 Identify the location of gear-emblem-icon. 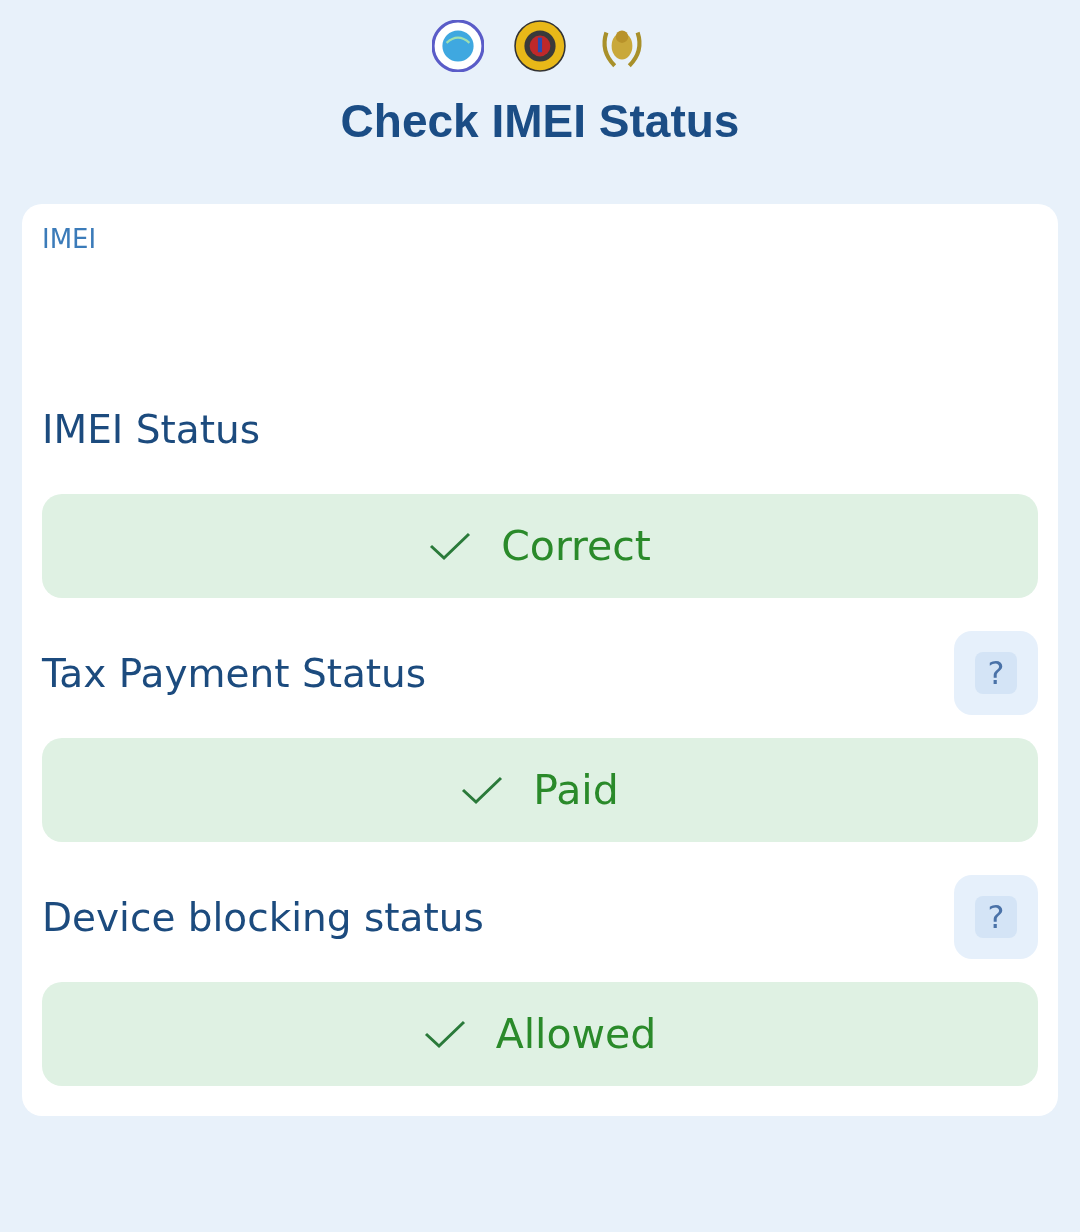
(540, 46).